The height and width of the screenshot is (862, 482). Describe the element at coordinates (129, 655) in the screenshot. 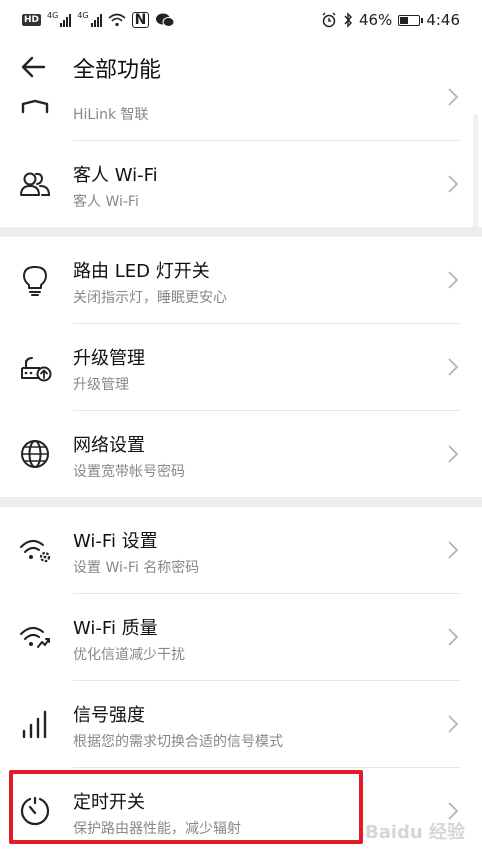

I see `item-subtitle: 优化信道减少干扰` at that location.